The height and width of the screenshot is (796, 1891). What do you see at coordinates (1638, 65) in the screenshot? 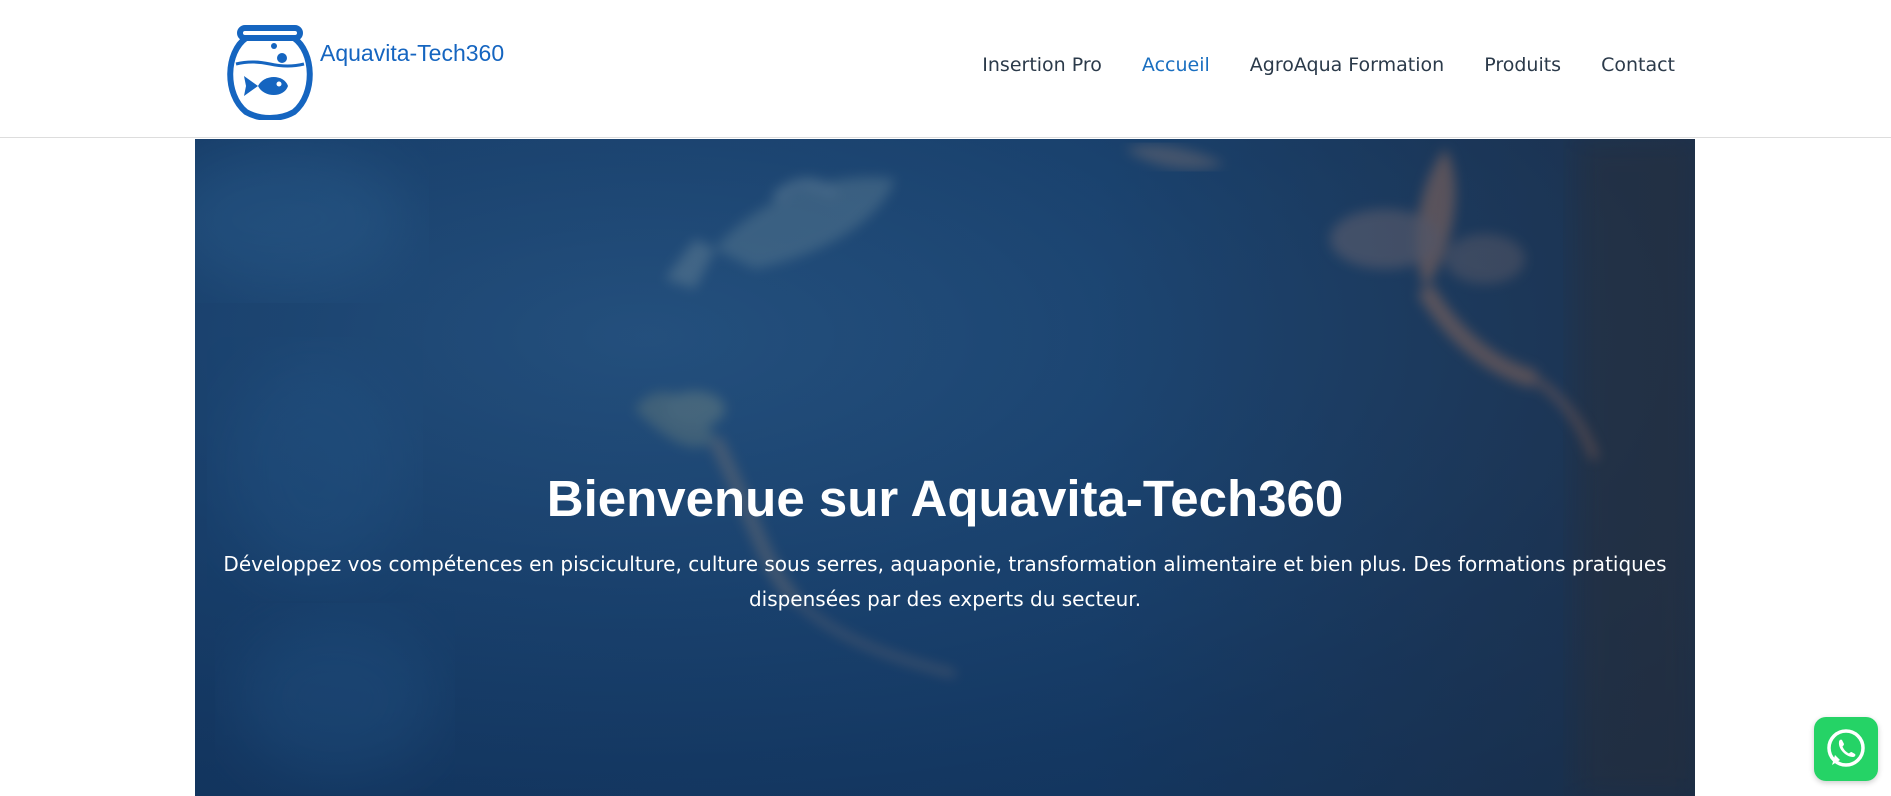
I see `nav-item-contact: Contact` at bounding box center [1638, 65].